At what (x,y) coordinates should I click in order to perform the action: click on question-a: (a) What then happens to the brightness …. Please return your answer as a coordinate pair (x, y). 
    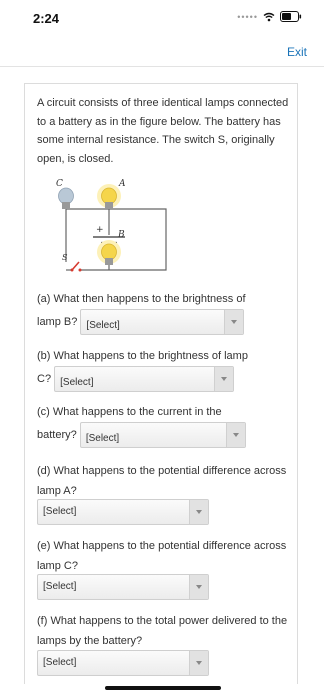
    Looking at the image, I should click on (166, 312).